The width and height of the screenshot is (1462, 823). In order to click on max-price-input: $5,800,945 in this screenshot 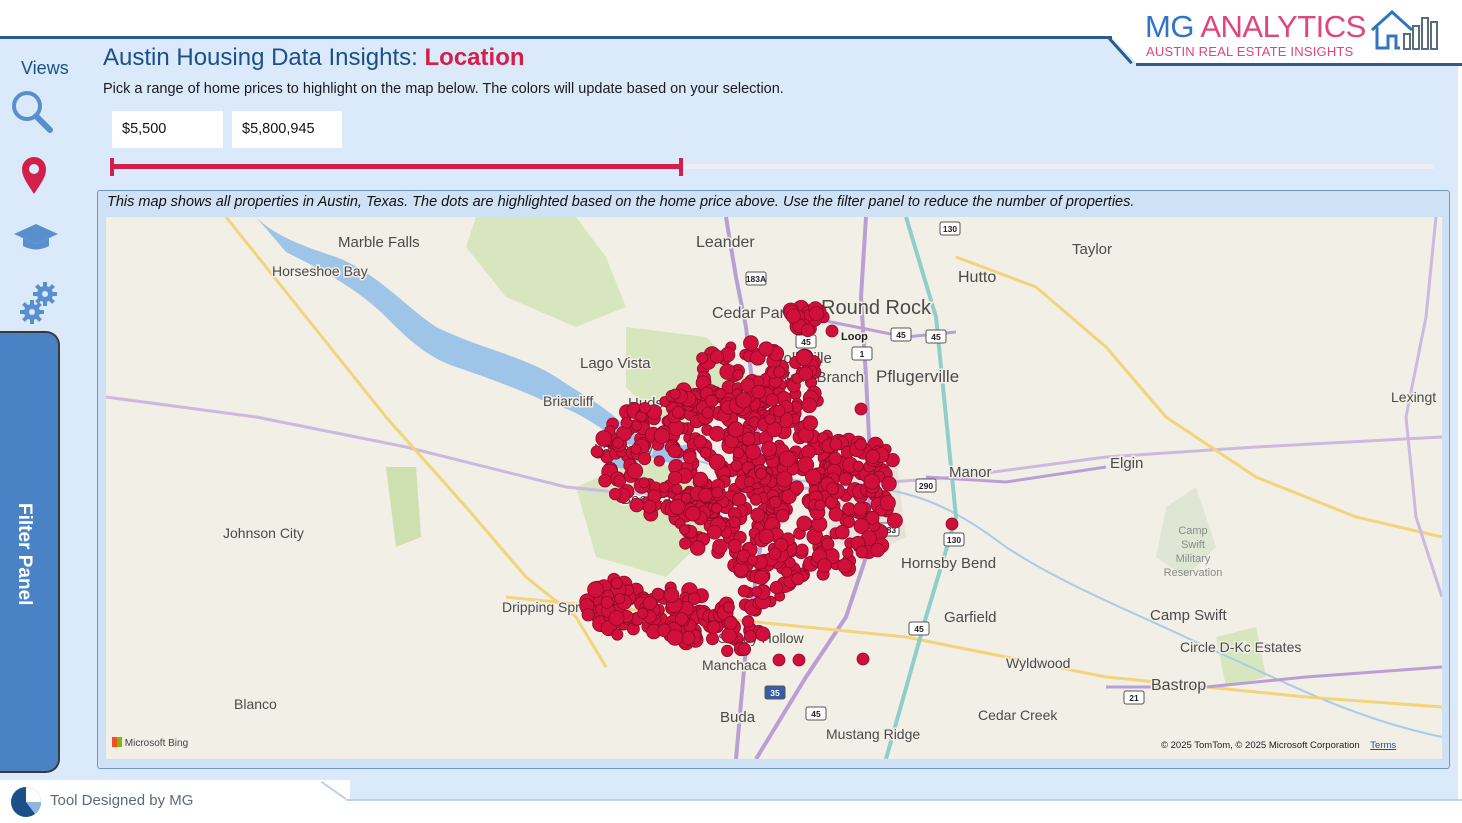, I will do `click(287, 129)`.